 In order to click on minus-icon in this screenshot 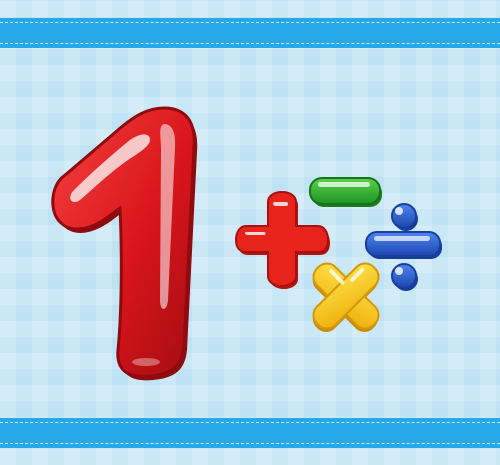, I will do `click(345, 192)`.